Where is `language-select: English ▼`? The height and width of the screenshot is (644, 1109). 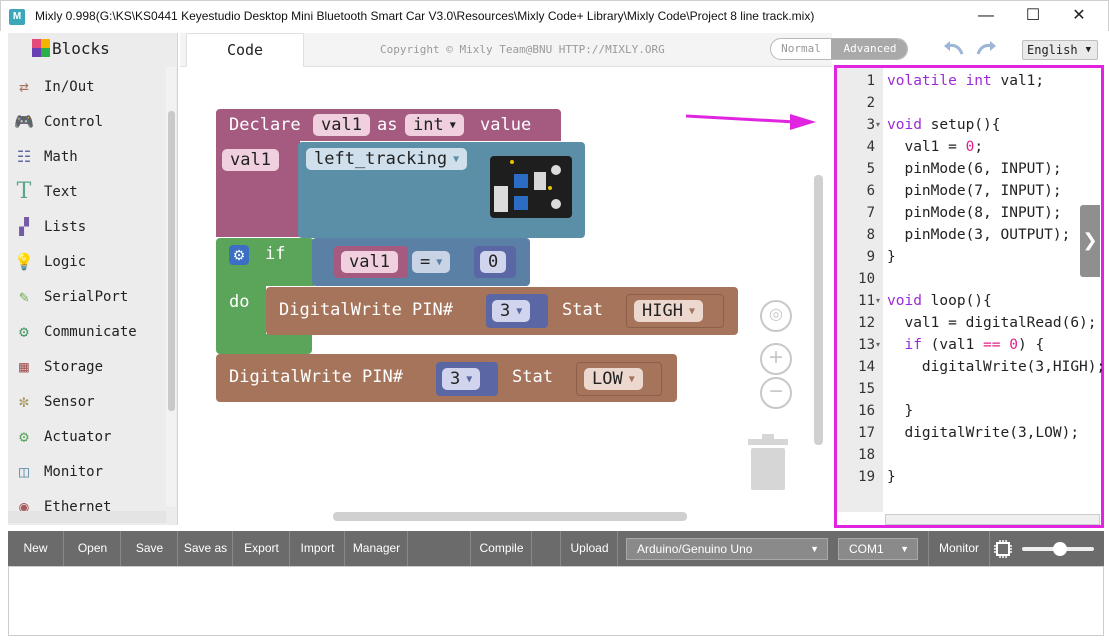 language-select: English ▼ is located at coordinates (1060, 50).